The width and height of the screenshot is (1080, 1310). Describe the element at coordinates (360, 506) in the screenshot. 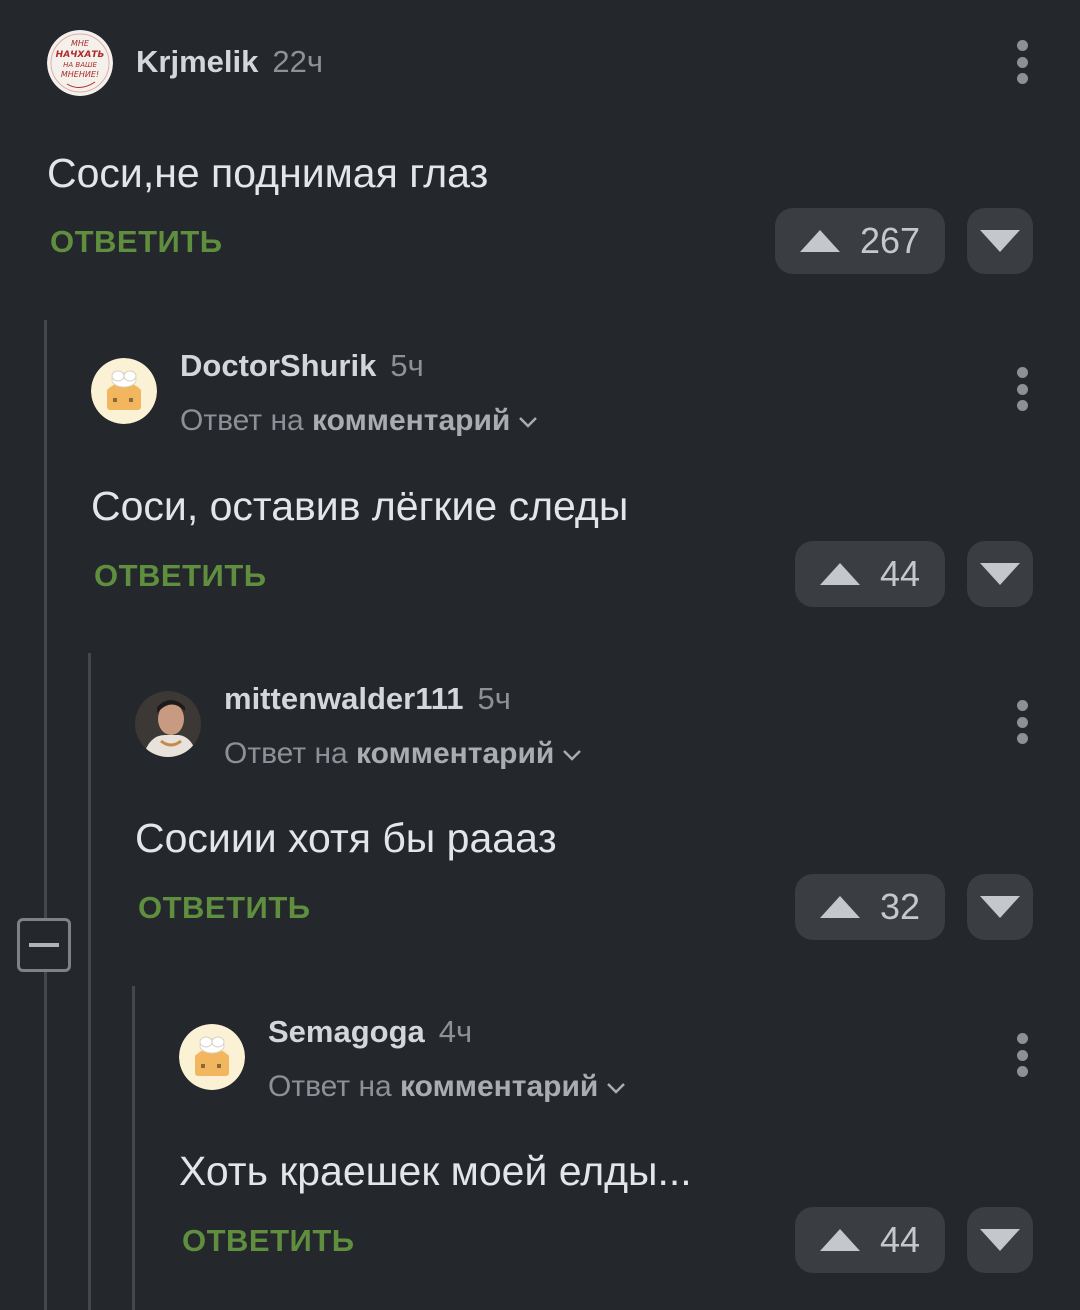

I see `comment-text: Соси, оставив лёгкие следы` at that location.